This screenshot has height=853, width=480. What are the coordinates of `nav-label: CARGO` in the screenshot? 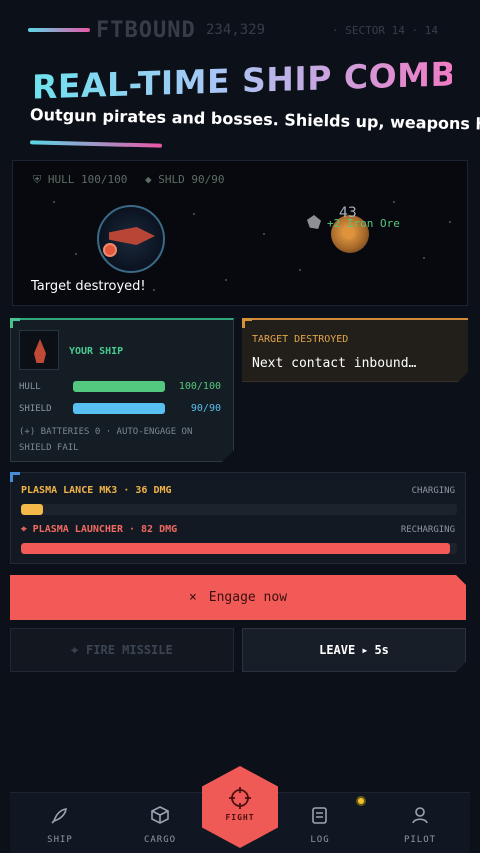 It's located at (160, 840).